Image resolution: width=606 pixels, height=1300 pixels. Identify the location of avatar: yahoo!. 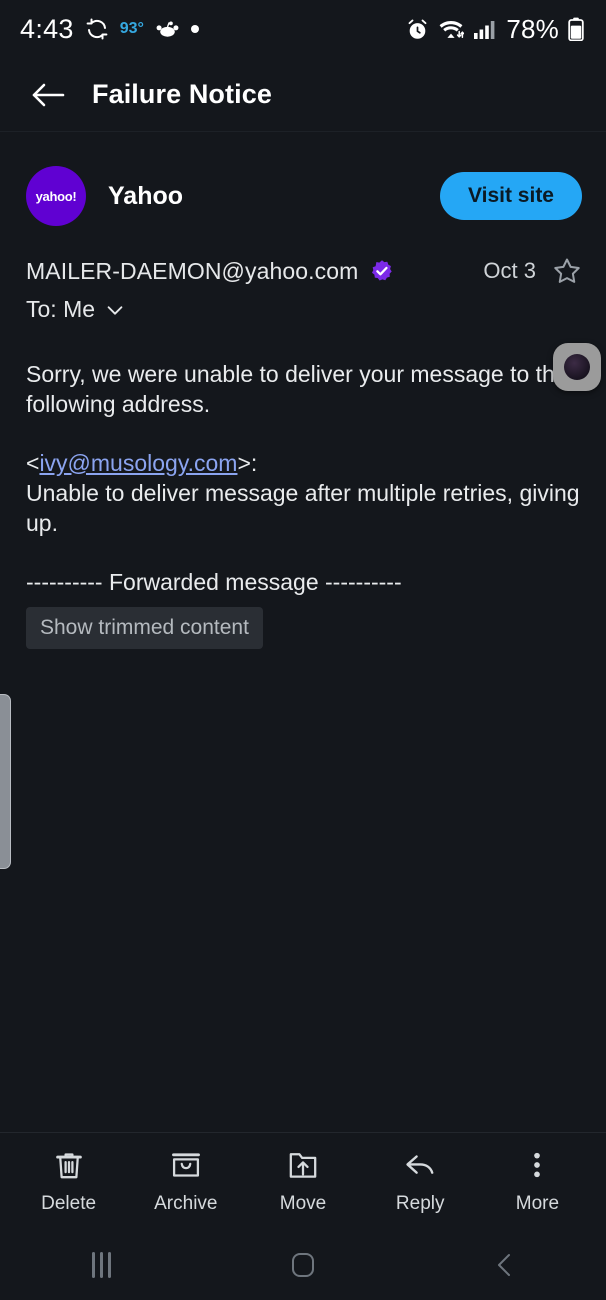
(56, 196).